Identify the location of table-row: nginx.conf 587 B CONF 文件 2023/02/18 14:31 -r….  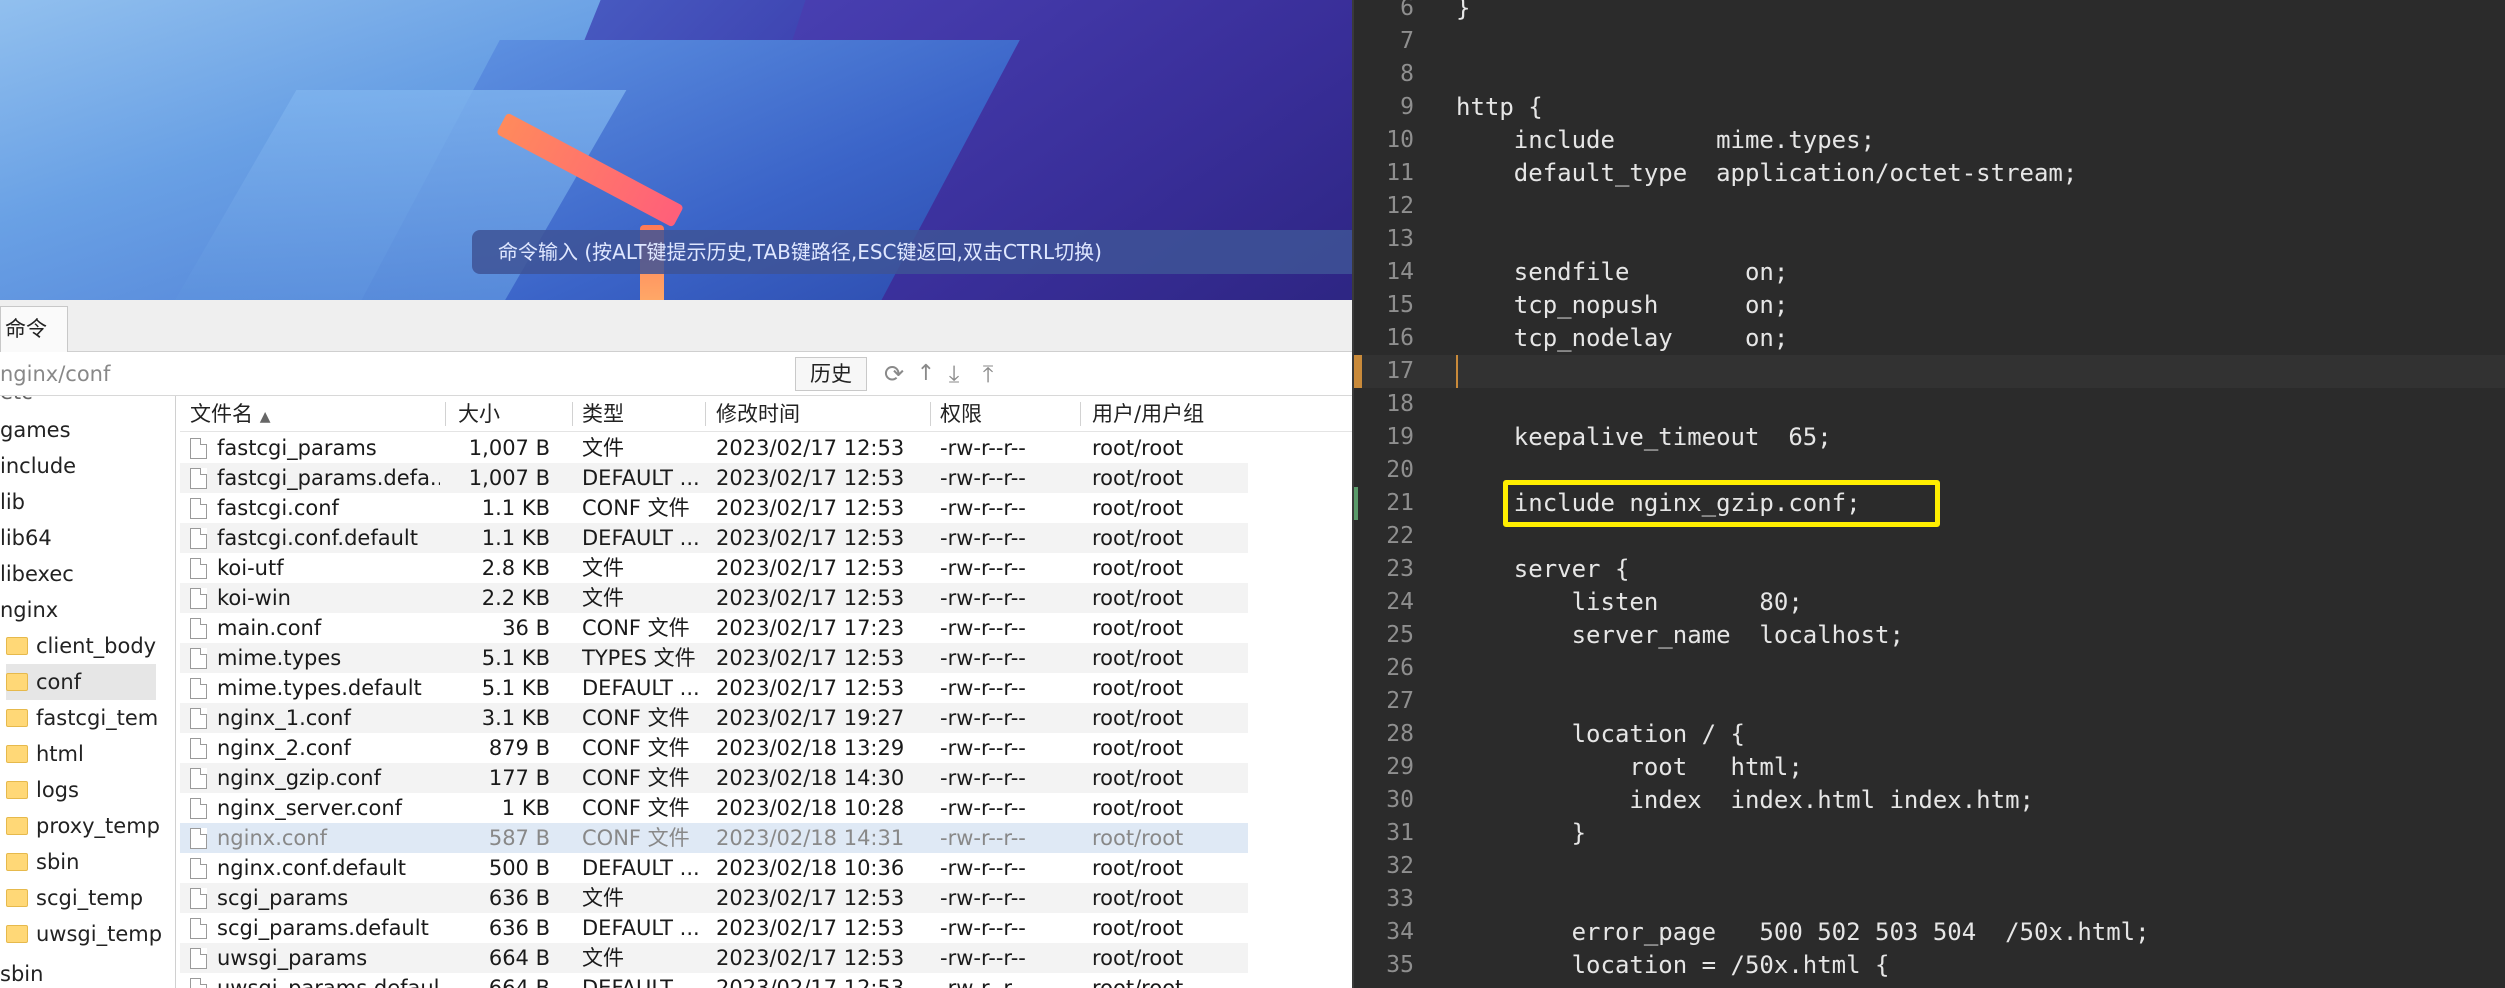
(714, 838).